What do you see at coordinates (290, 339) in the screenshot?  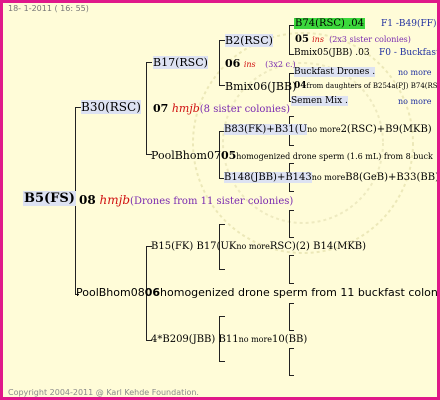 I see `dam-dam-c: 10(BB)` at bounding box center [290, 339].